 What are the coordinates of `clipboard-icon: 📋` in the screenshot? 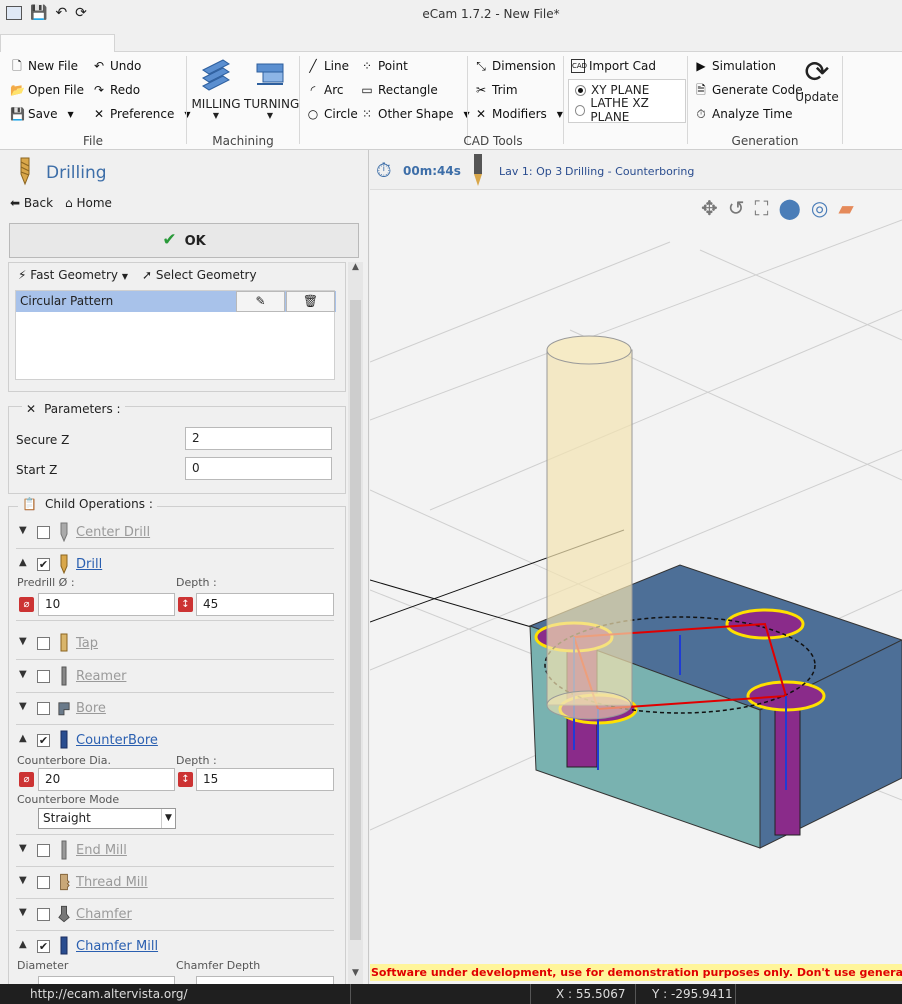 It's located at (29, 504).